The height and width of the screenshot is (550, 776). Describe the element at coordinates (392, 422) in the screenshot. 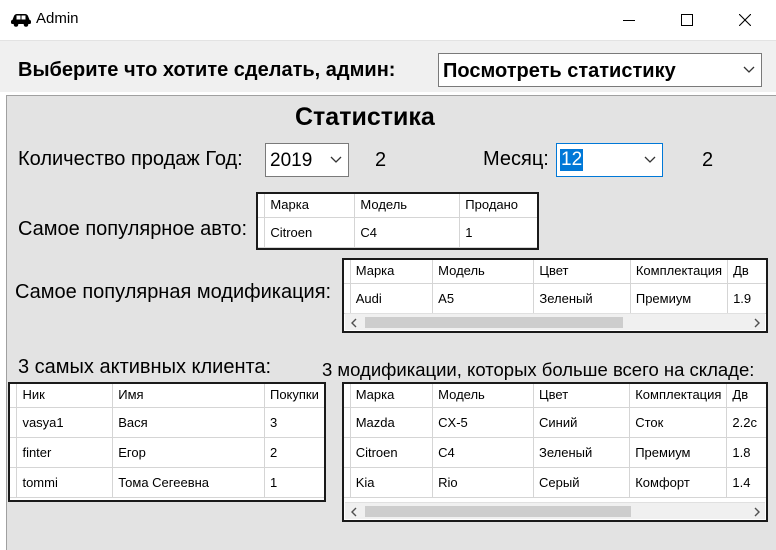

I see `table-cell: Mazda` at that location.